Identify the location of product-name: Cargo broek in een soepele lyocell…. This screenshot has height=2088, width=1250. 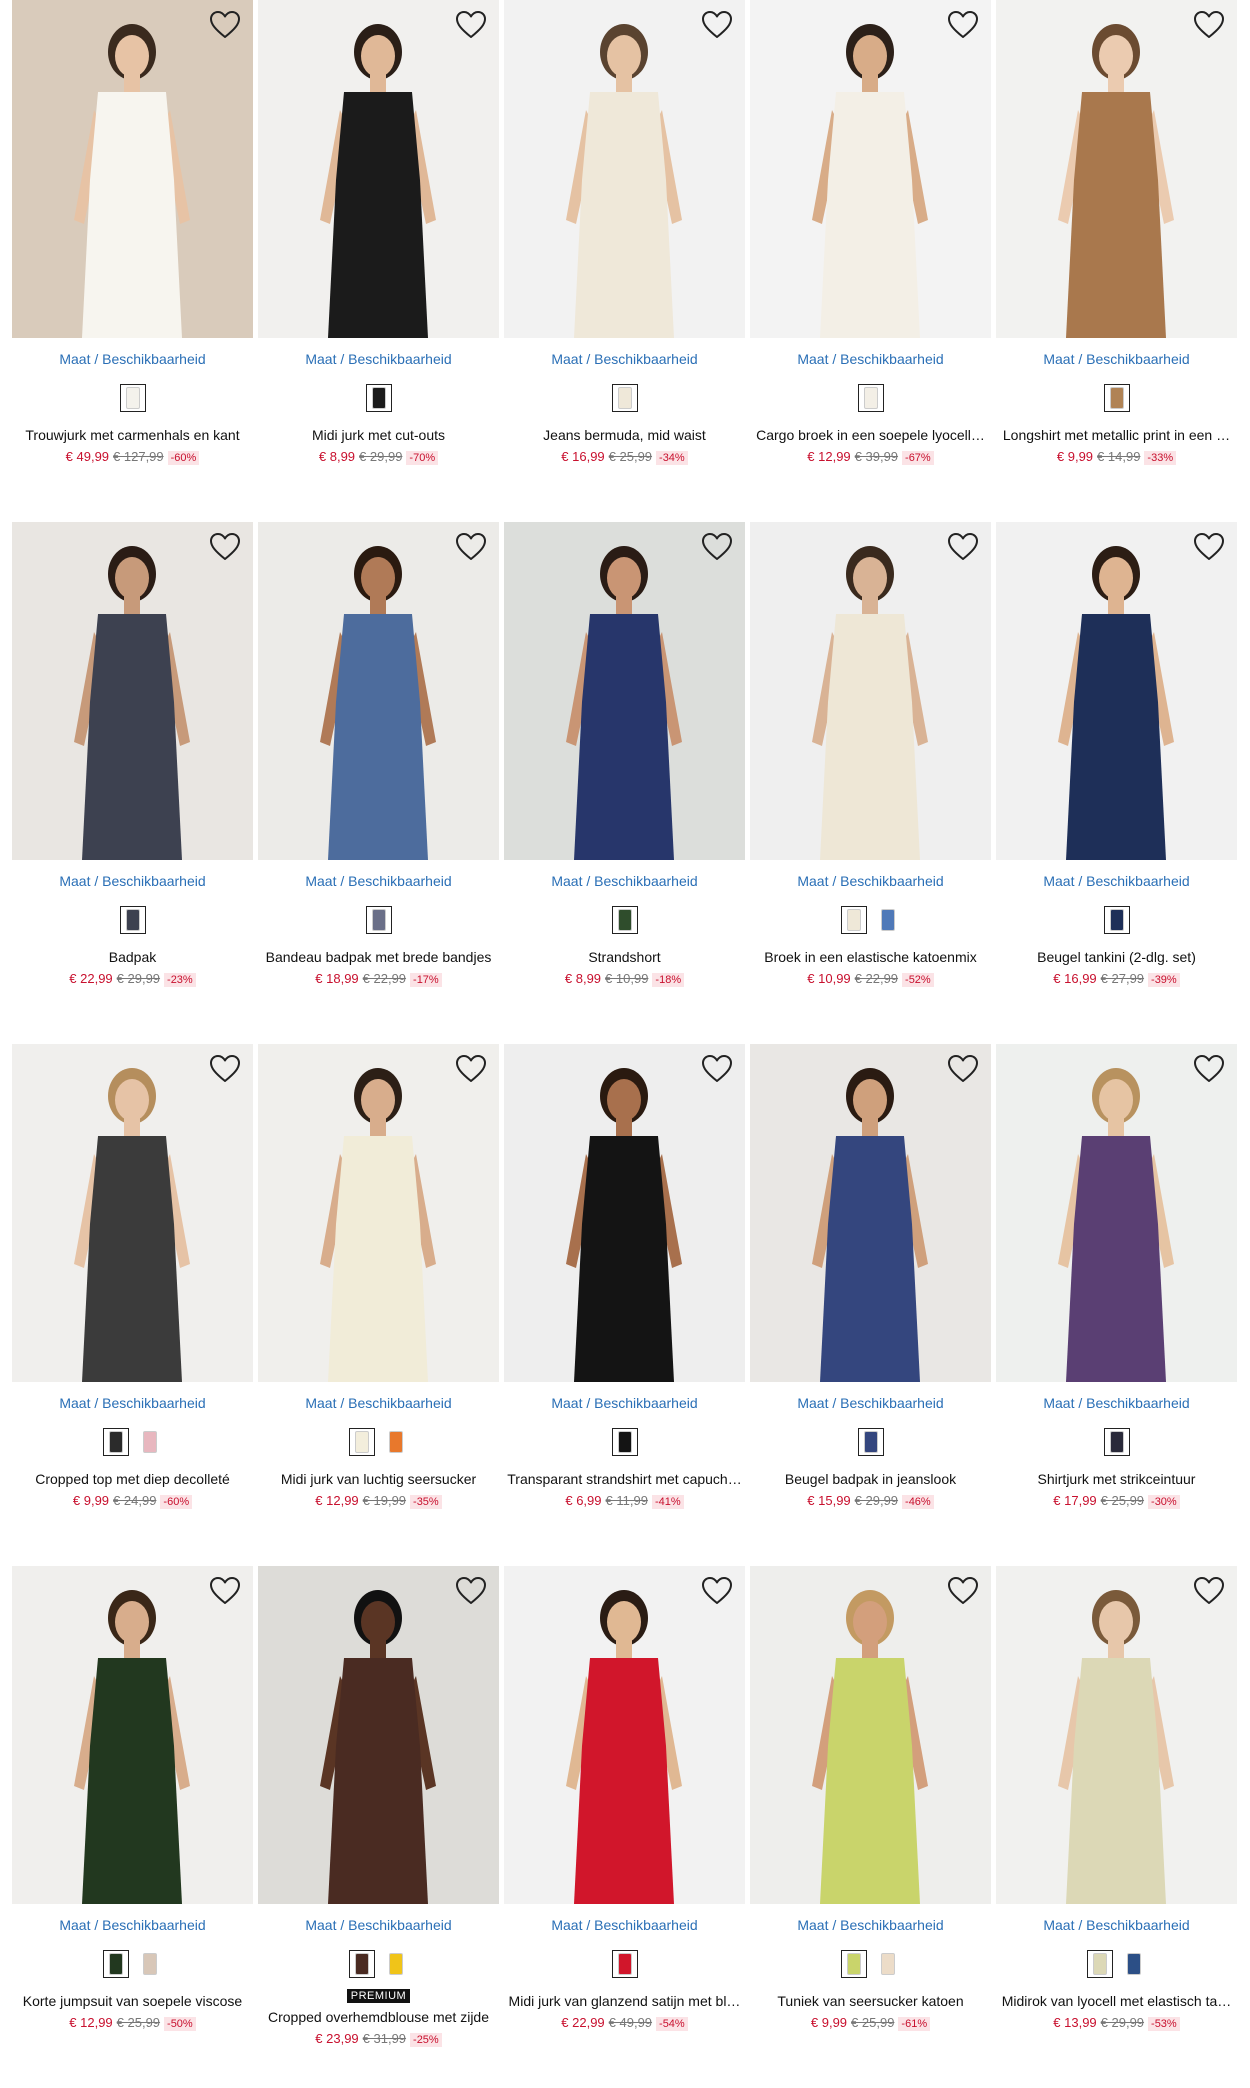
(870, 435).